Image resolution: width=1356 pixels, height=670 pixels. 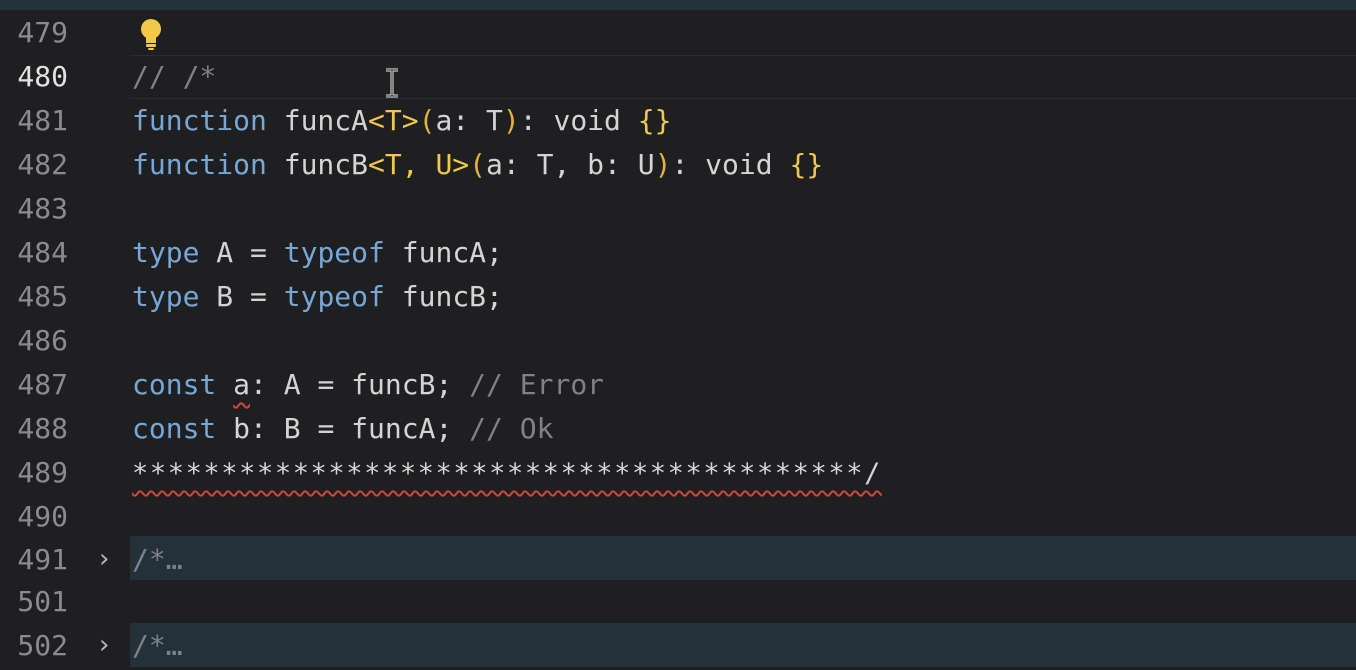 I want to click on line-number: 488, so click(x=42, y=428).